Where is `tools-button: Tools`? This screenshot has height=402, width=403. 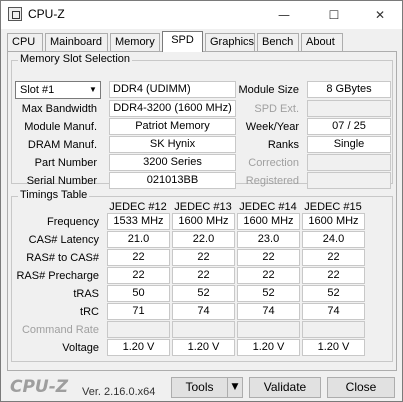
tools-button: Tools is located at coordinates (199, 387).